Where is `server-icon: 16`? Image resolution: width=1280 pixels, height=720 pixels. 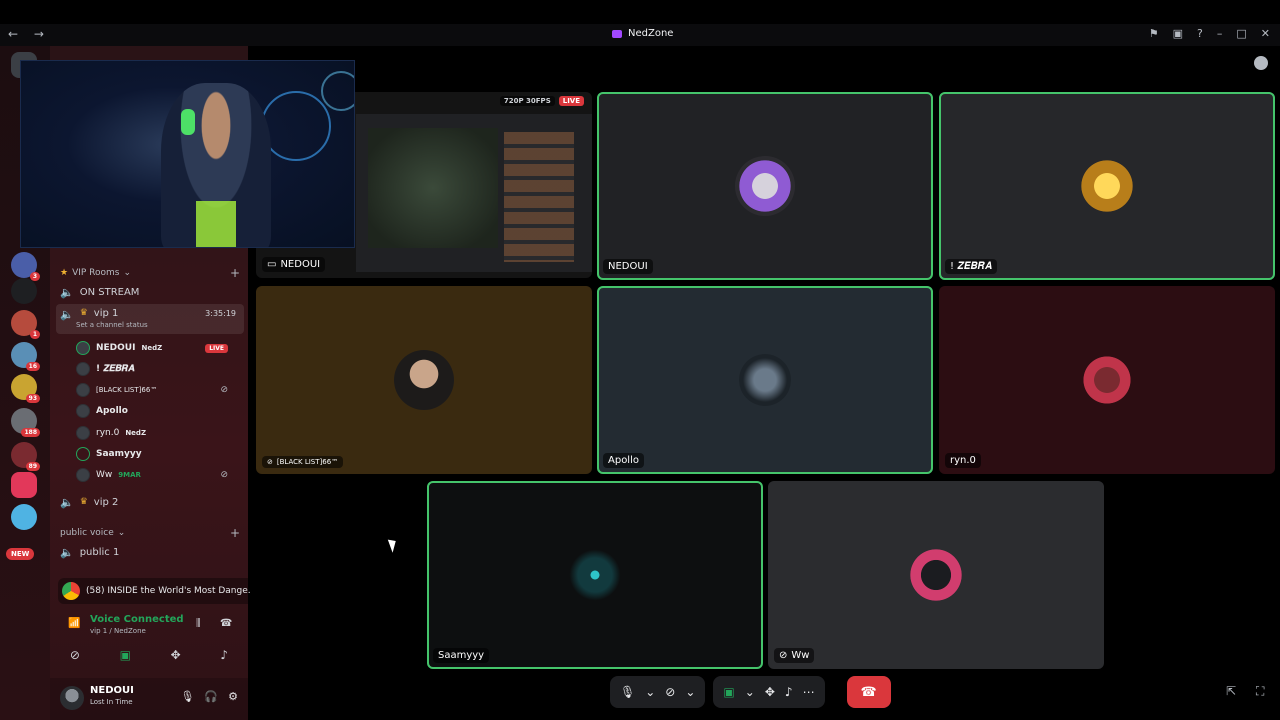 server-icon: 16 is located at coordinates (25, 356).